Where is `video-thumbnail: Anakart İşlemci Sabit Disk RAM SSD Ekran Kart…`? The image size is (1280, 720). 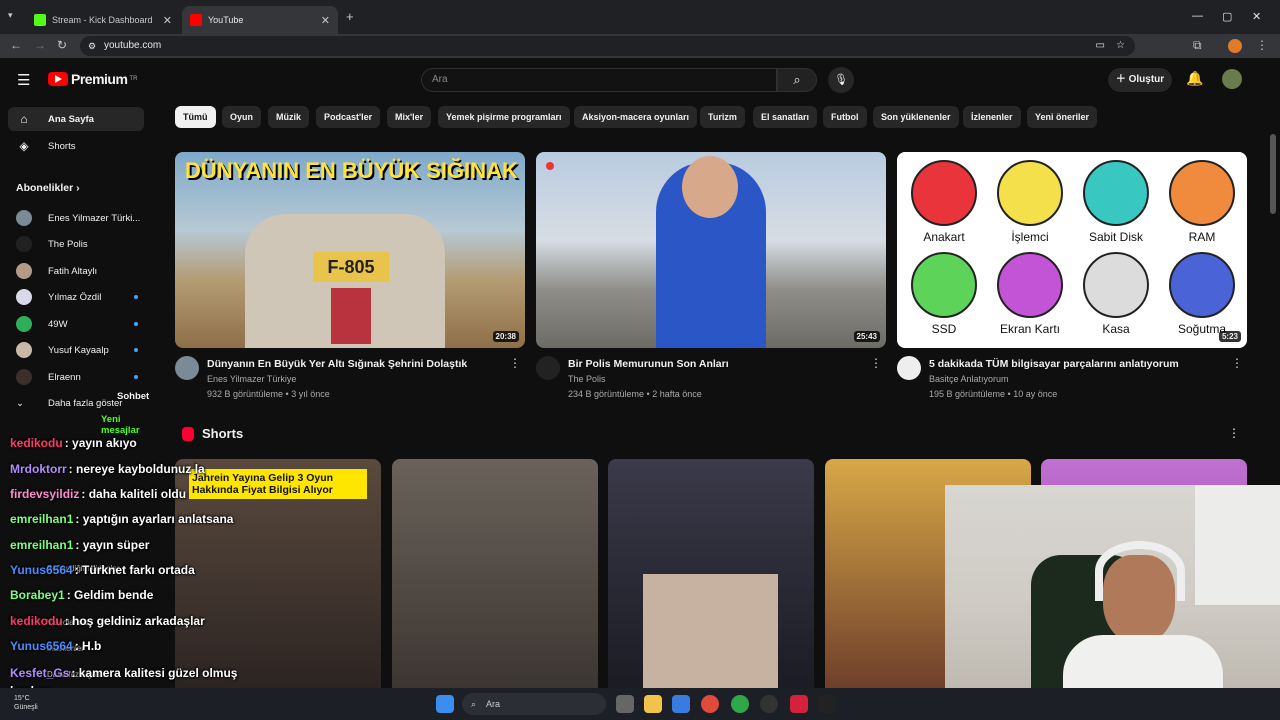
video-thumbnail: Anakart İşlemci Sabit Disk RAM SSD Ekran Kart… is located at coordinates (1072, 250).